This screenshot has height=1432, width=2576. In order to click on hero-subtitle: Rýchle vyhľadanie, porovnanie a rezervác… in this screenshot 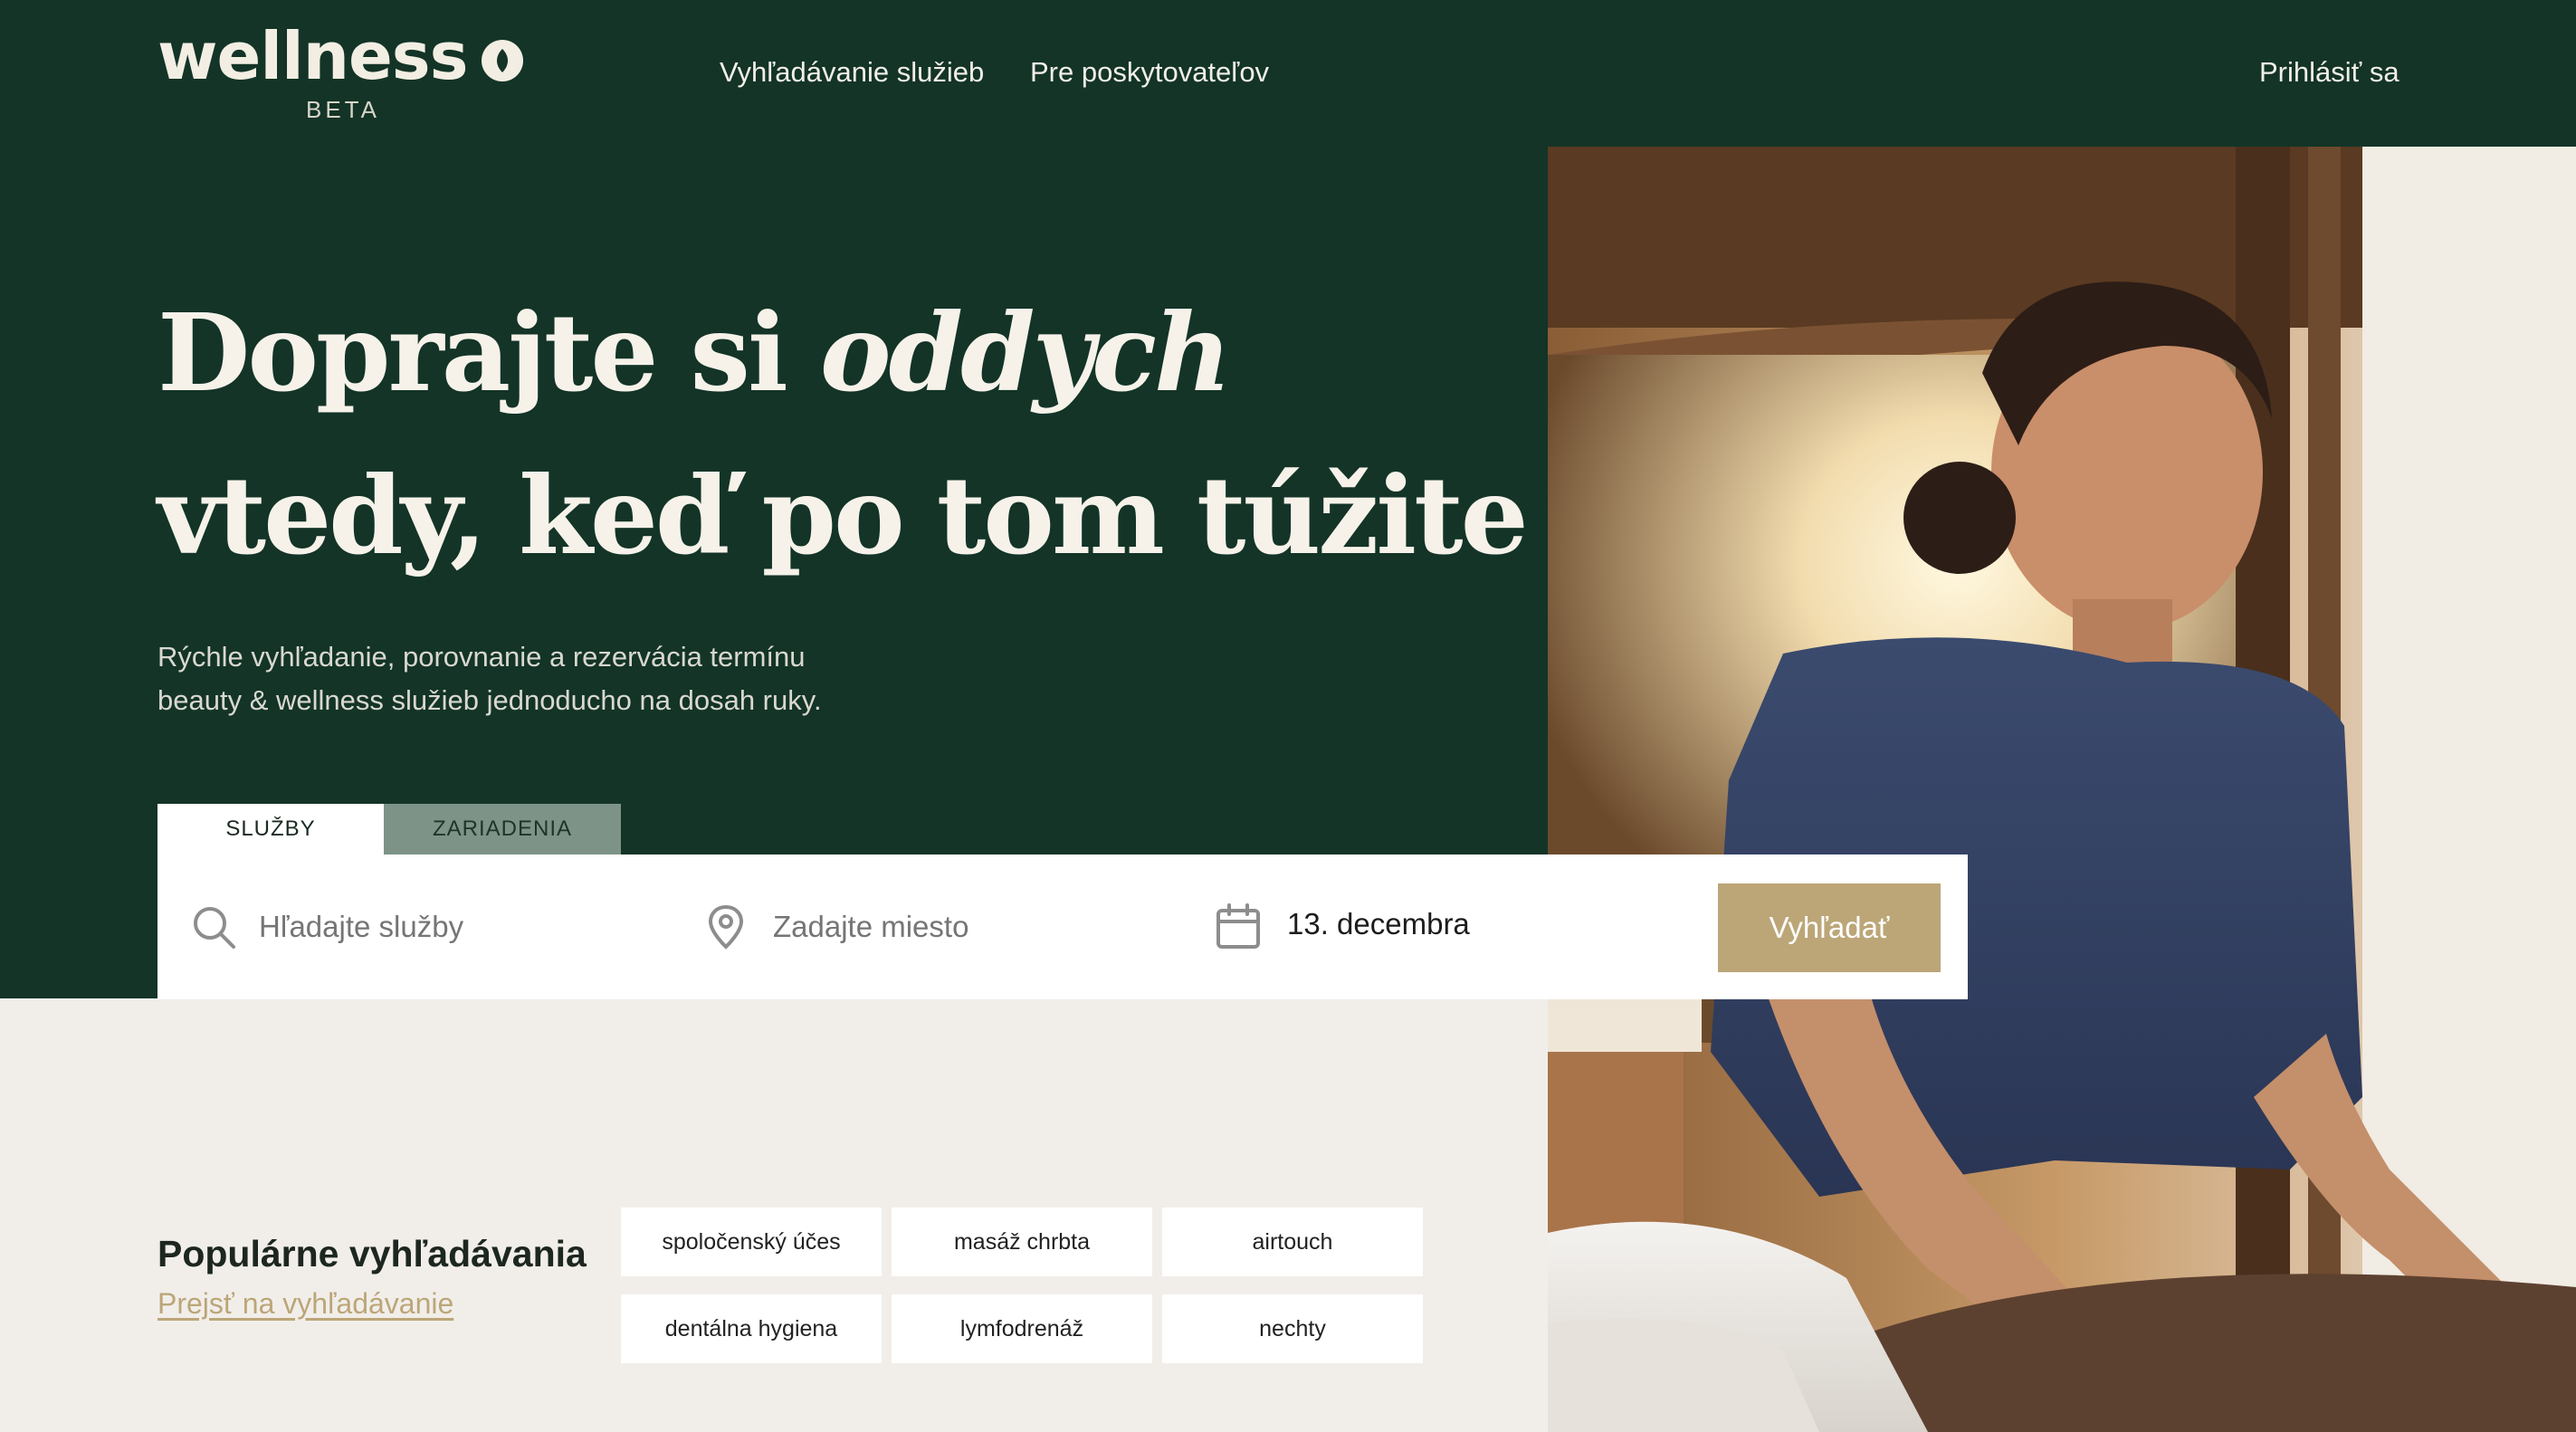, I will do `click(565, 678)`.